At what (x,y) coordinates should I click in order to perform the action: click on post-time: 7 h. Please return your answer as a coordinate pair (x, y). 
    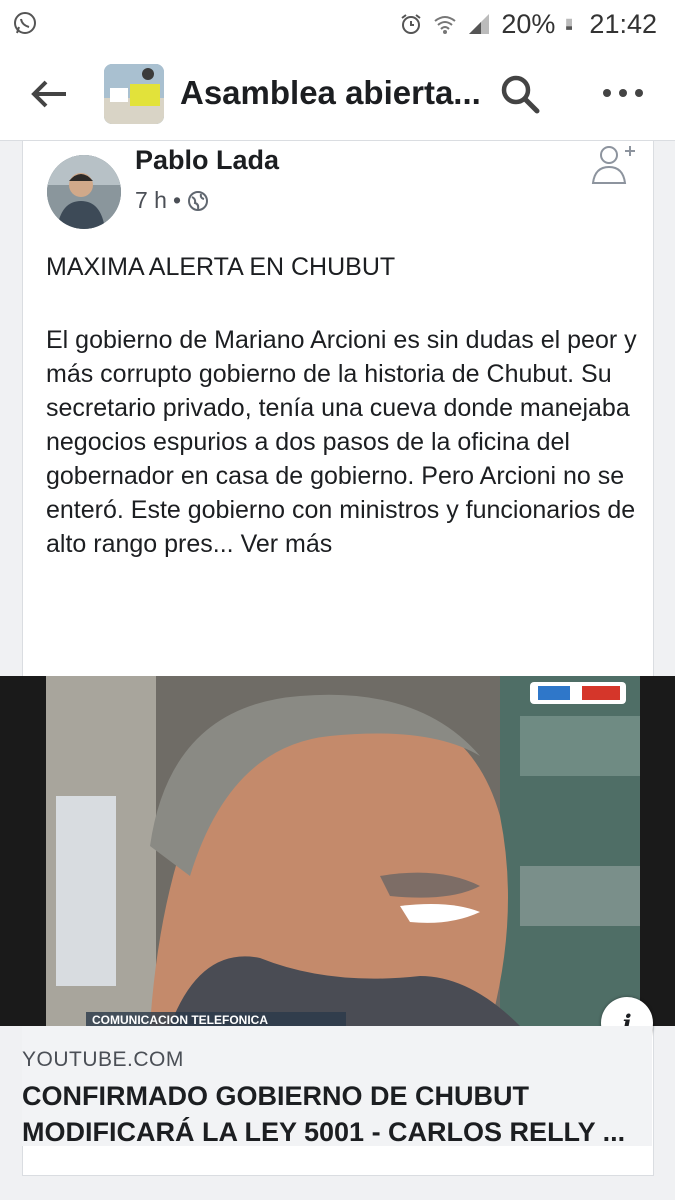
    Looking at the image, I should click on (151, 200).